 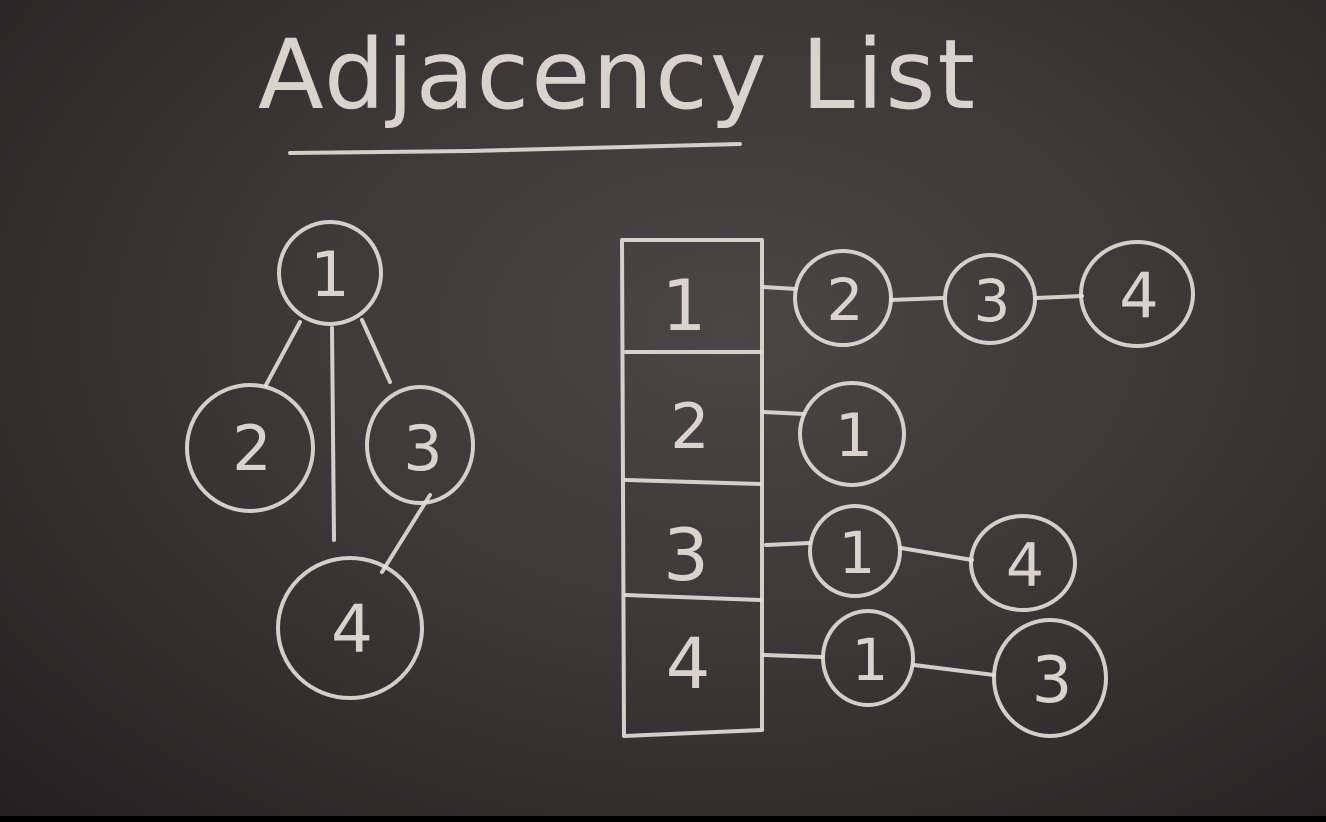 What do you see at coordinates (693, 482) in the screenshot?
I see `array-divider` at bounding box center [693, 482].